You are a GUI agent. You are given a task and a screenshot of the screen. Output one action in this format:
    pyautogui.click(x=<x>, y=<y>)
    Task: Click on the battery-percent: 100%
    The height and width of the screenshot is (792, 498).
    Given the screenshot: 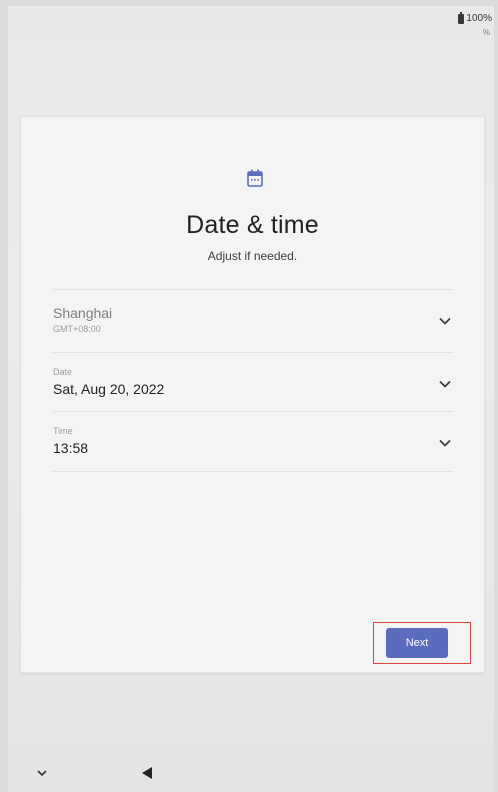 What is the action you would take?
    pyautogui.click(x=479, y=18)
    